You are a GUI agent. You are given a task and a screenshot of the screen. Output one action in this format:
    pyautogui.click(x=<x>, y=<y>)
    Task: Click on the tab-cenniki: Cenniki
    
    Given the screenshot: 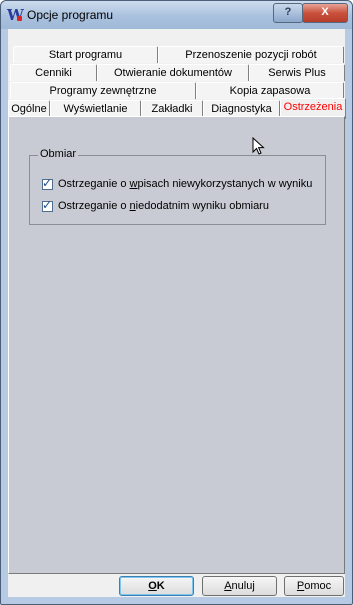 What is the action you would take?
    pyautogui.click(x=53, y=72)
    